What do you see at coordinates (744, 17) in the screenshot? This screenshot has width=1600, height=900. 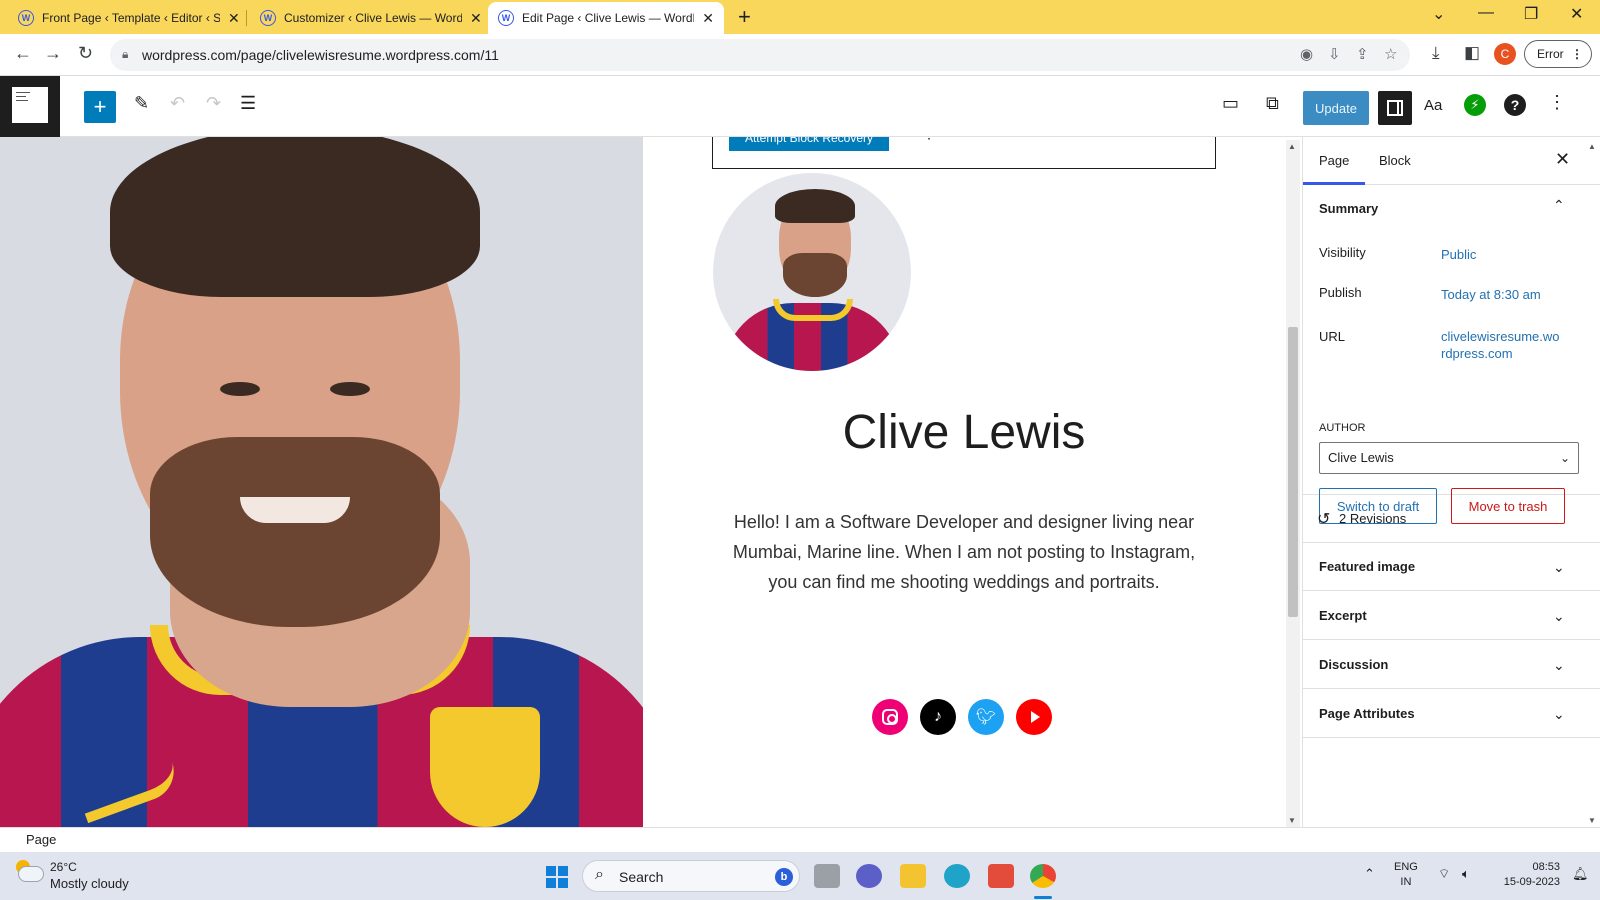 I see `new-tab-button: +` at bounding box center [744, 17].